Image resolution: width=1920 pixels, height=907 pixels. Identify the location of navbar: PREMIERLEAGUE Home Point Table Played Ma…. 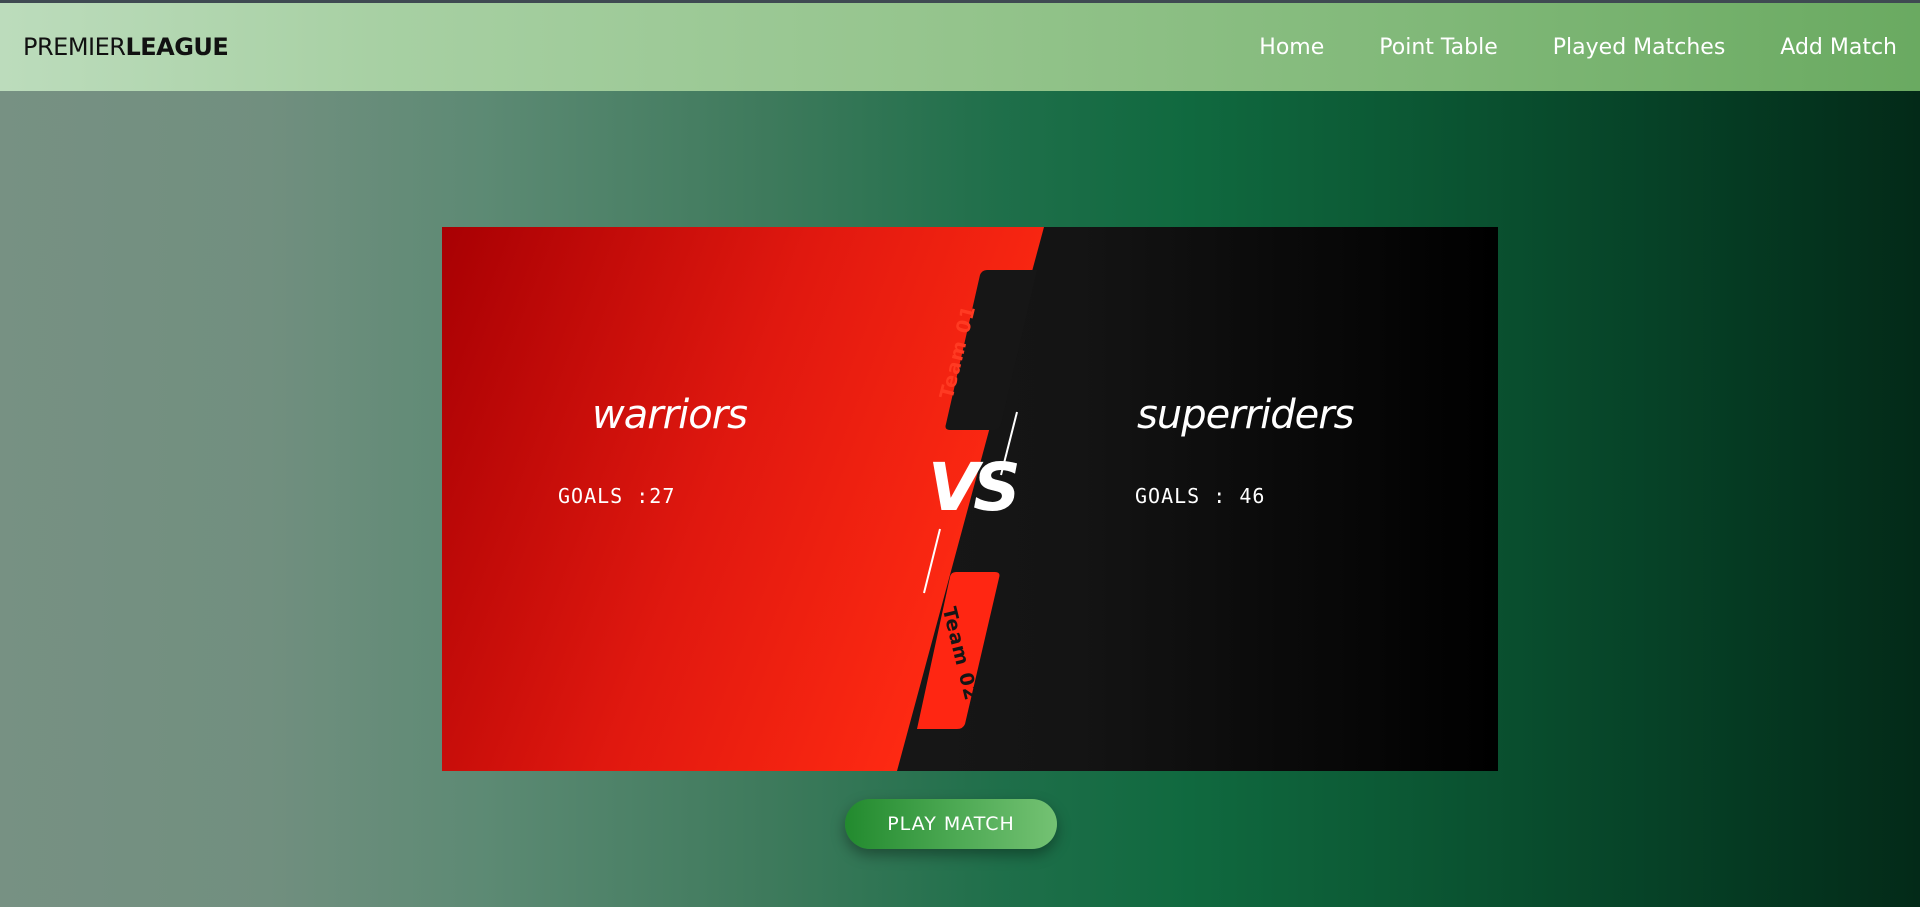
(960, 47).